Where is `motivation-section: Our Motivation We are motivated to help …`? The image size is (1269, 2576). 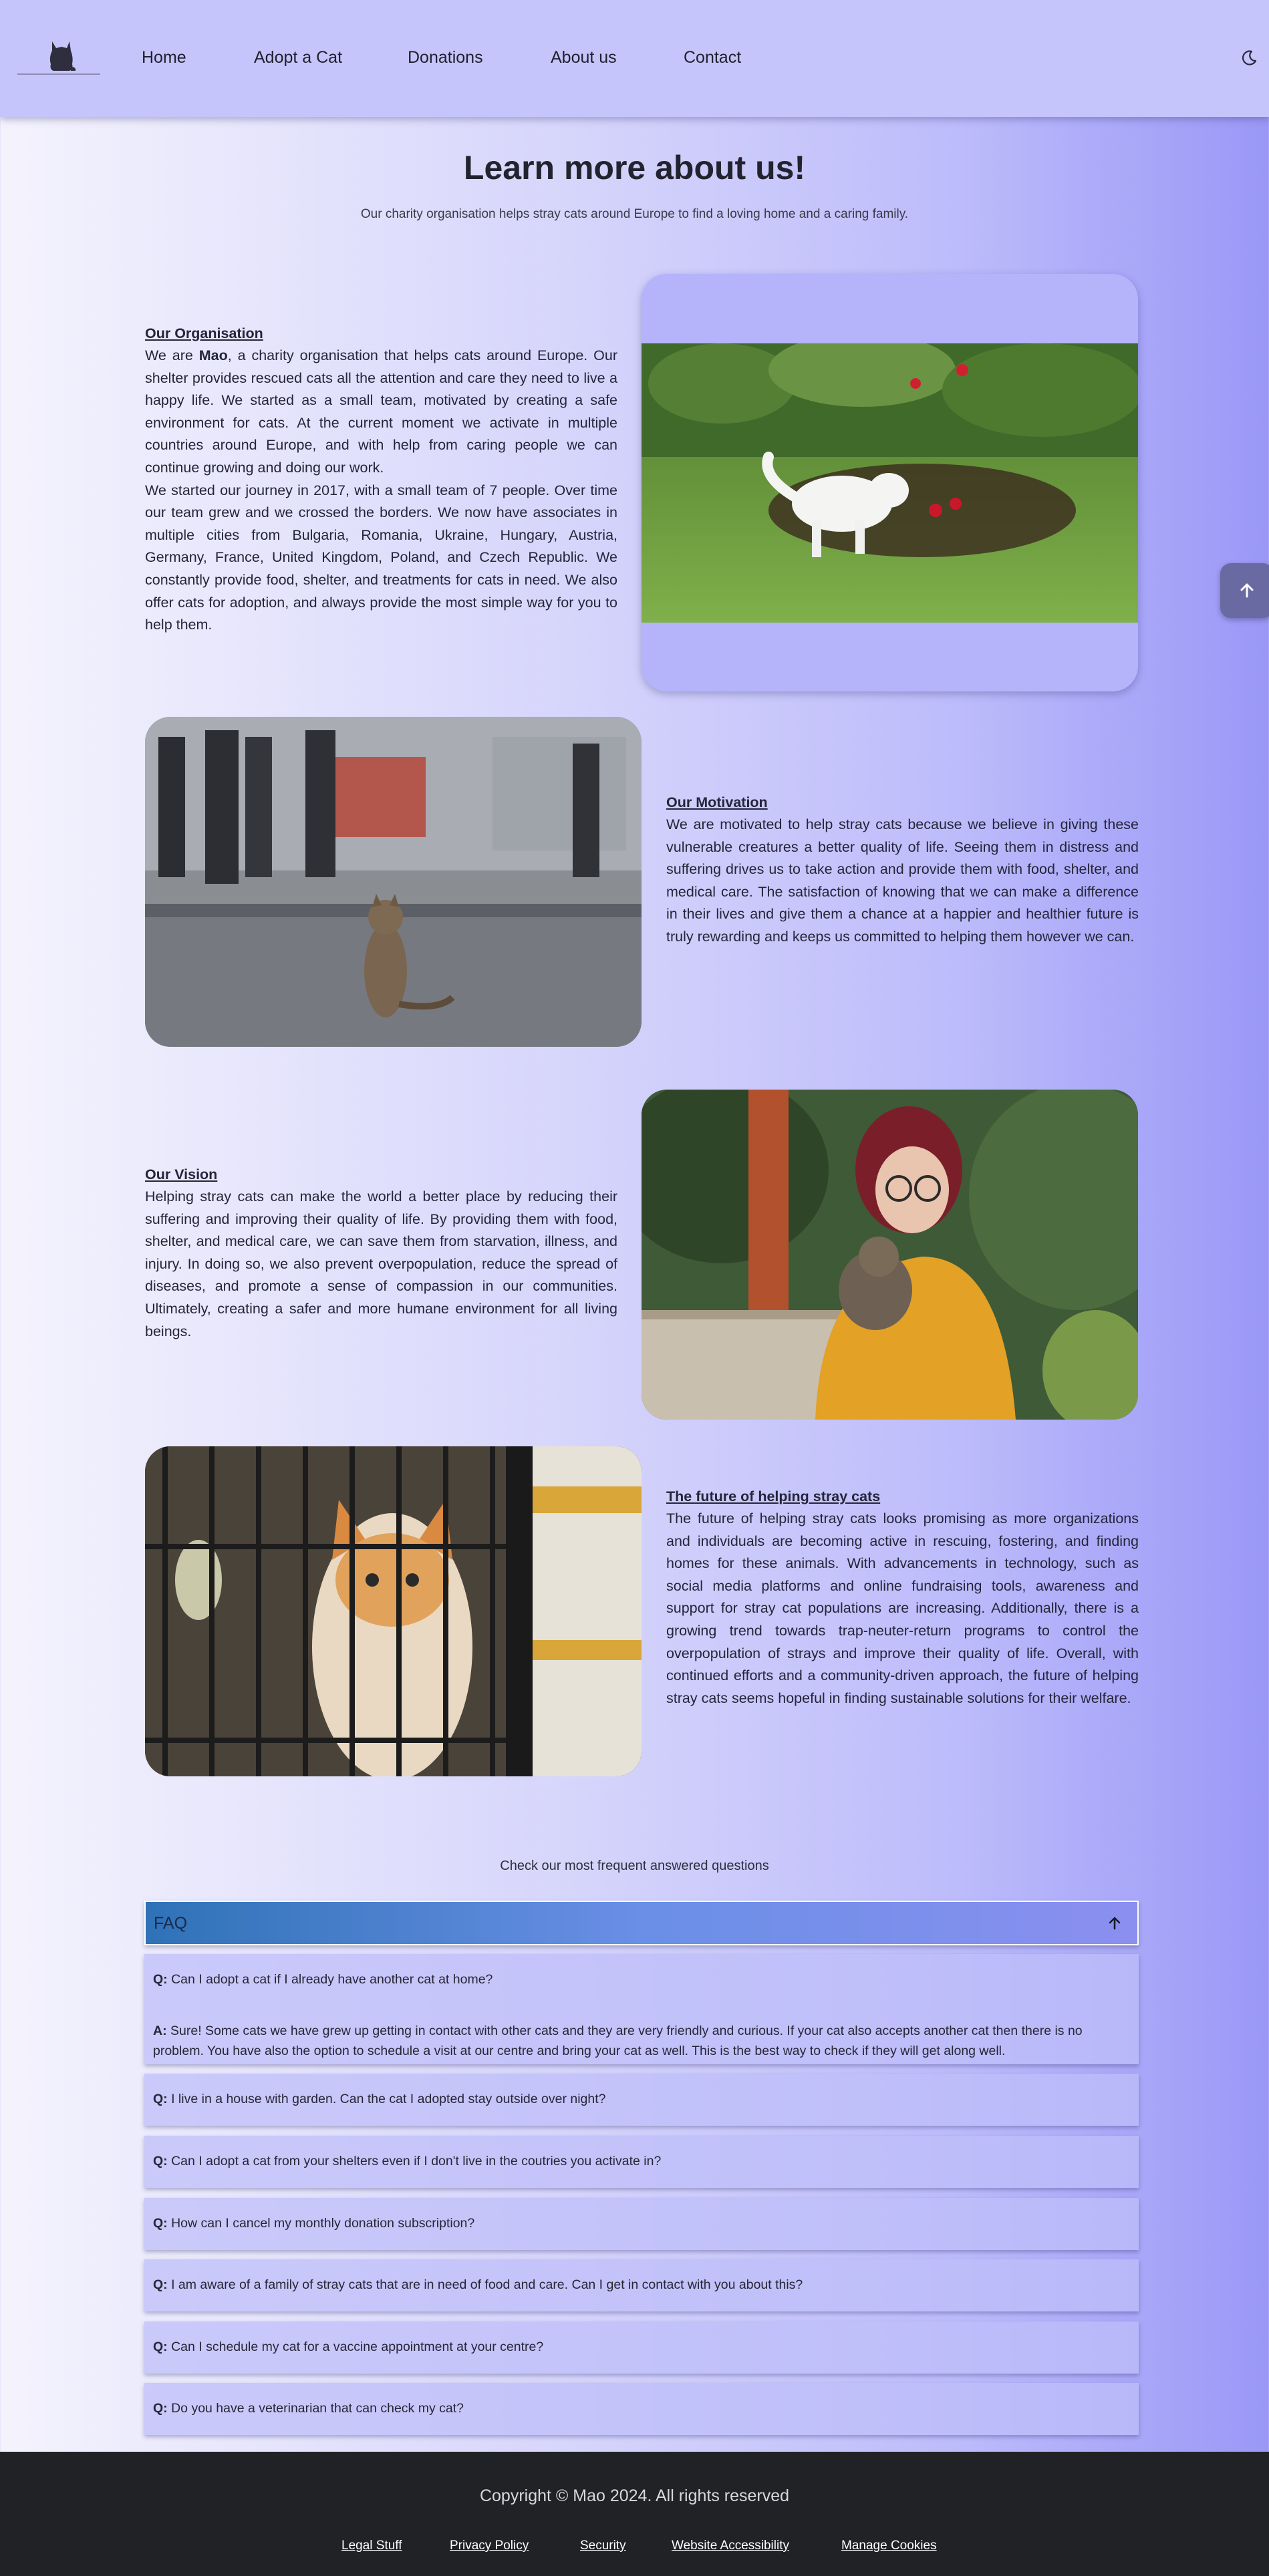
motivation-section: Our Motivation We are motivated to help … is located at coordinates (902, 870).